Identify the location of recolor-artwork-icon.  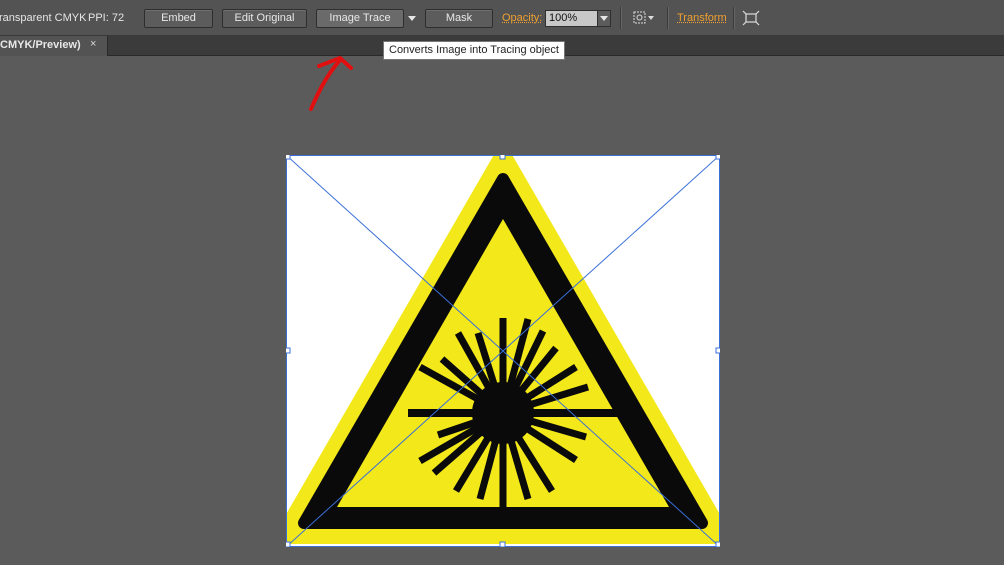
(644, 18).